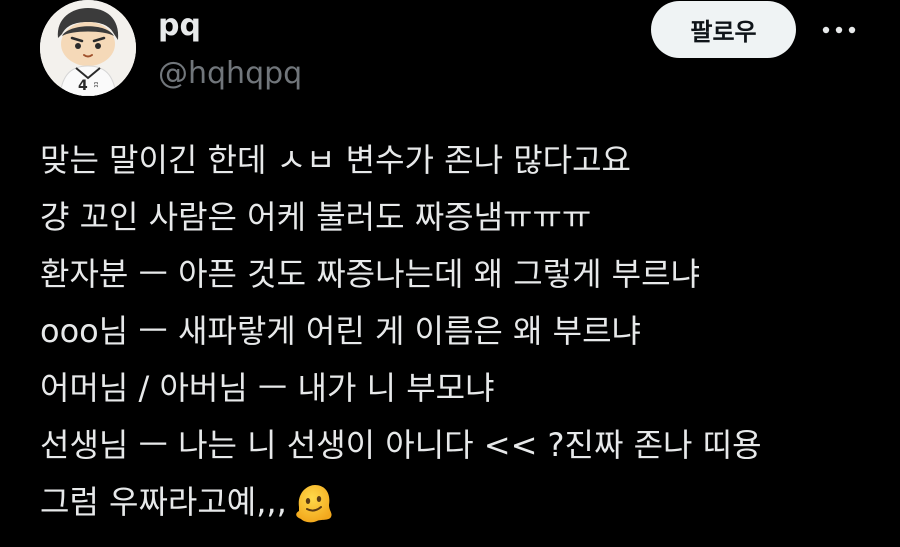 The height and width of the screenshot is (547, 900). I want to click on melting-face-emoji, so click(313, 503).